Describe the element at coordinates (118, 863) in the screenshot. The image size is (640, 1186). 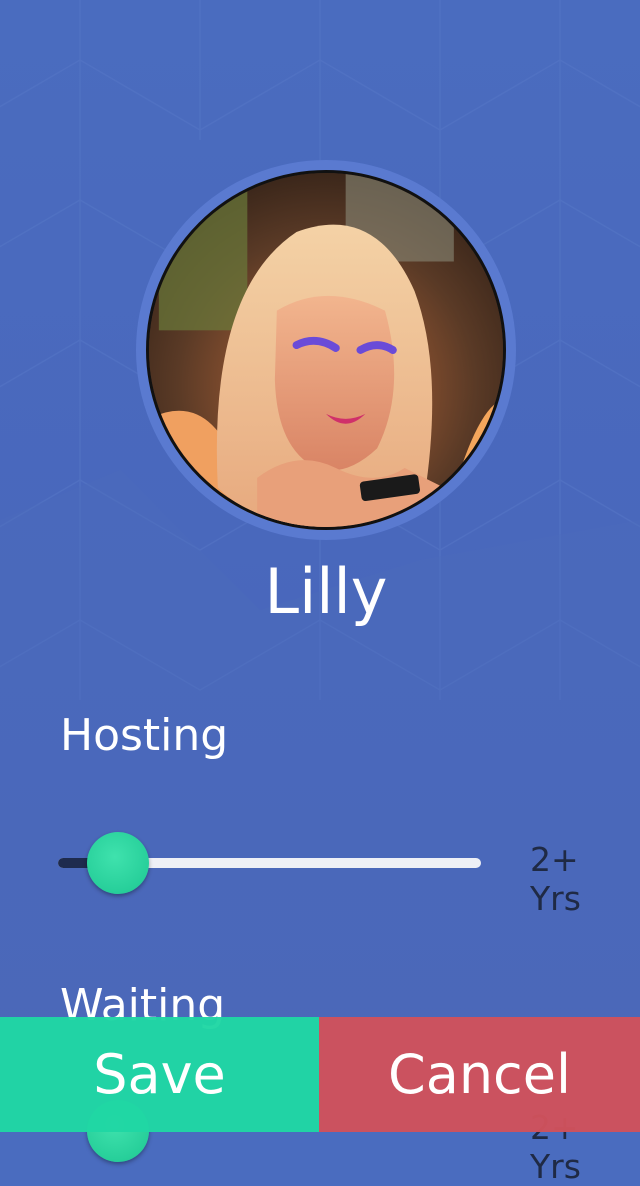
I see `hosting-slider-handle` at that location.